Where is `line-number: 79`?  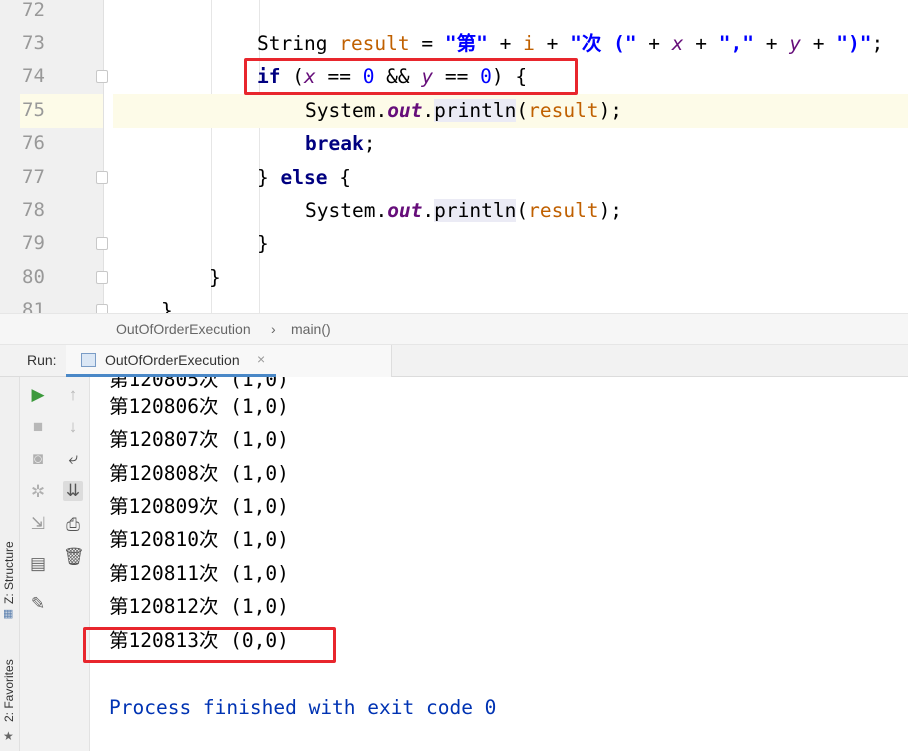
line-number: 79 is located at coordinates (33, 243).